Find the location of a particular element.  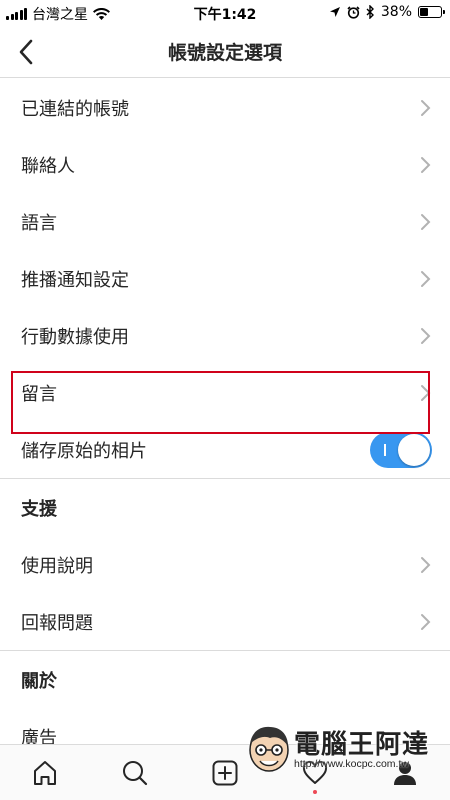

add-icon is located at coordinates (225, 772).